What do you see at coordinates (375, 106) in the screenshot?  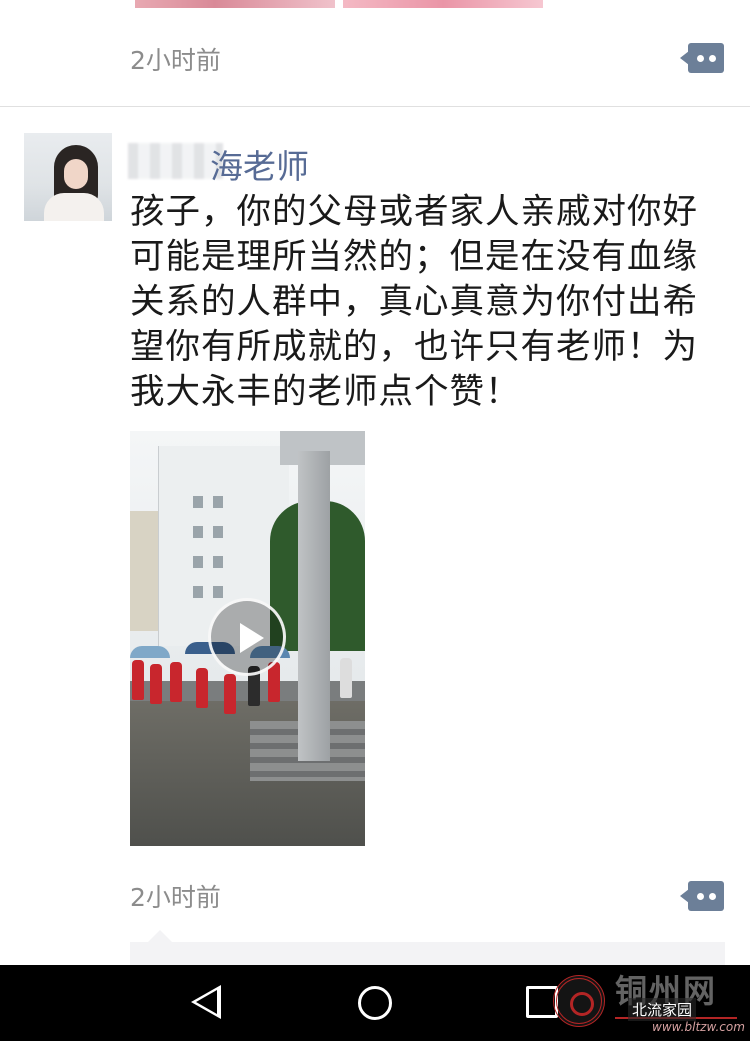 I see `post-divider` at bounding box center [375, 106].